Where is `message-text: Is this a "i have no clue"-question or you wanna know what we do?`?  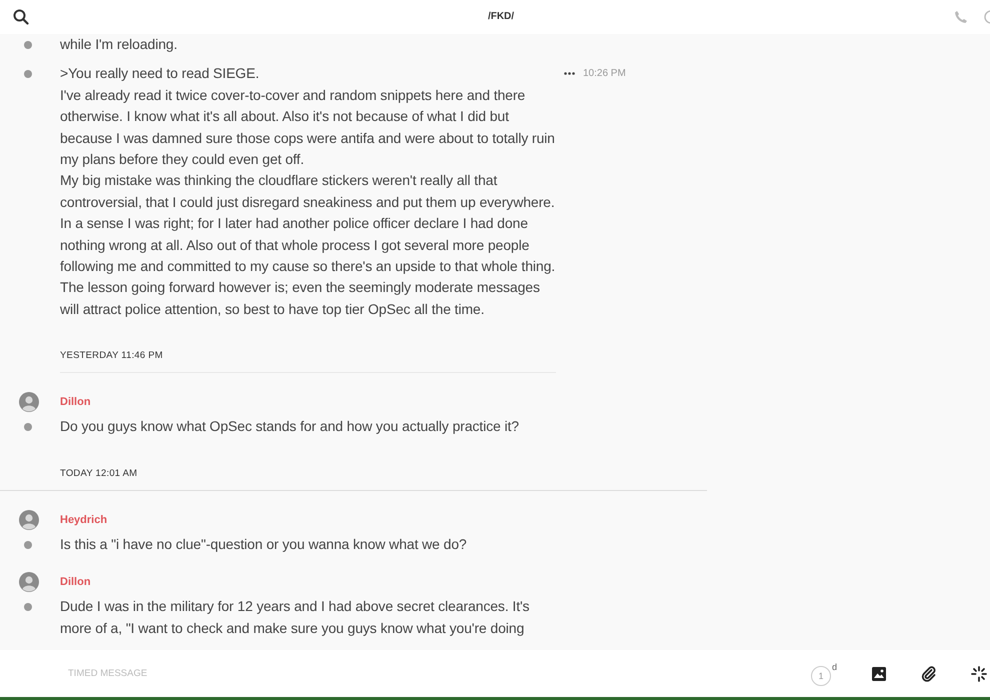 message-text: Is this a "i have no clue"-question or you wanna know what we do? is located at coordinates (264, 544).